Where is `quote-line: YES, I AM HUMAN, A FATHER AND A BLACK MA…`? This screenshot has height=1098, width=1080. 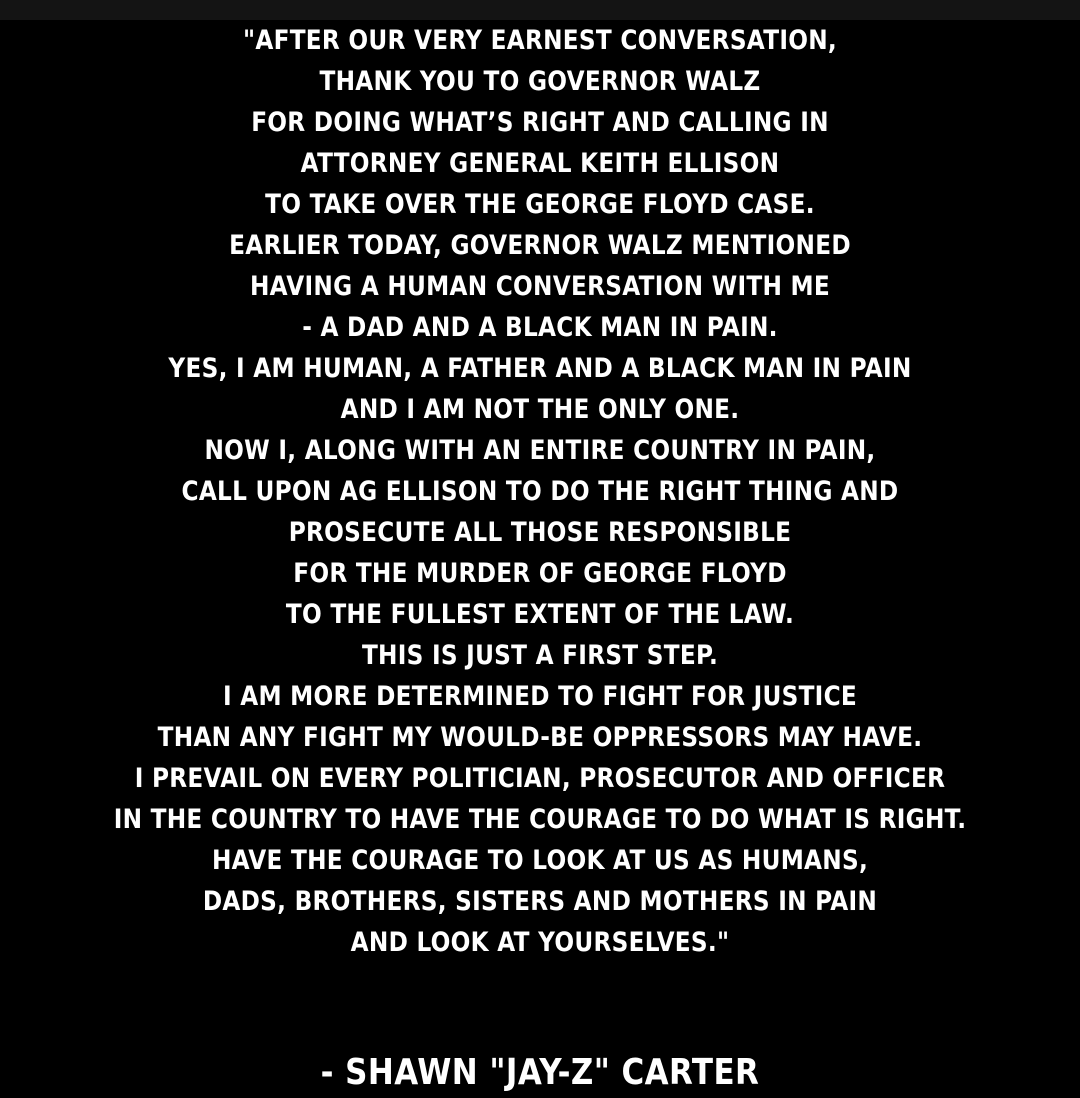
quote-line: YES, I AM HUMAN, A FATHER AND A BLACK MA… is located at coordinates (540, 368).